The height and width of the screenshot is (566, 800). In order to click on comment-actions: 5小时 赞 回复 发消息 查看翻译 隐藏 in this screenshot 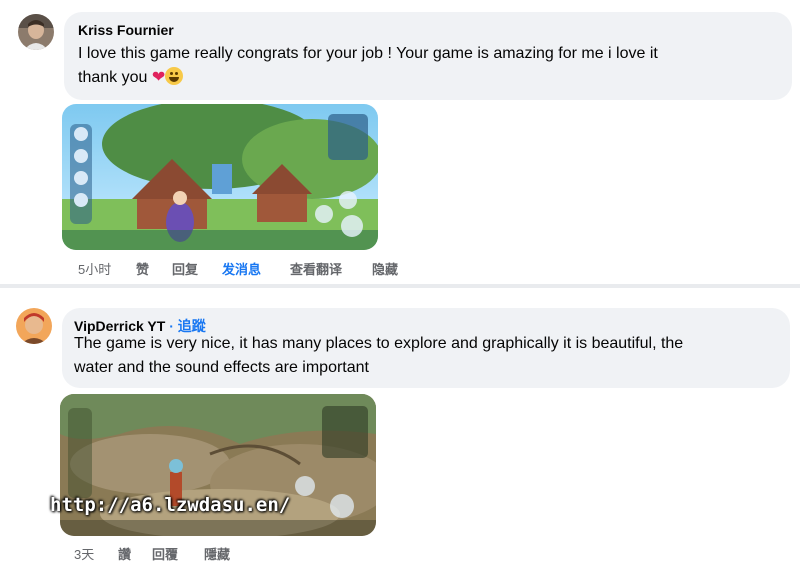, I will do `click(258, 268)`.